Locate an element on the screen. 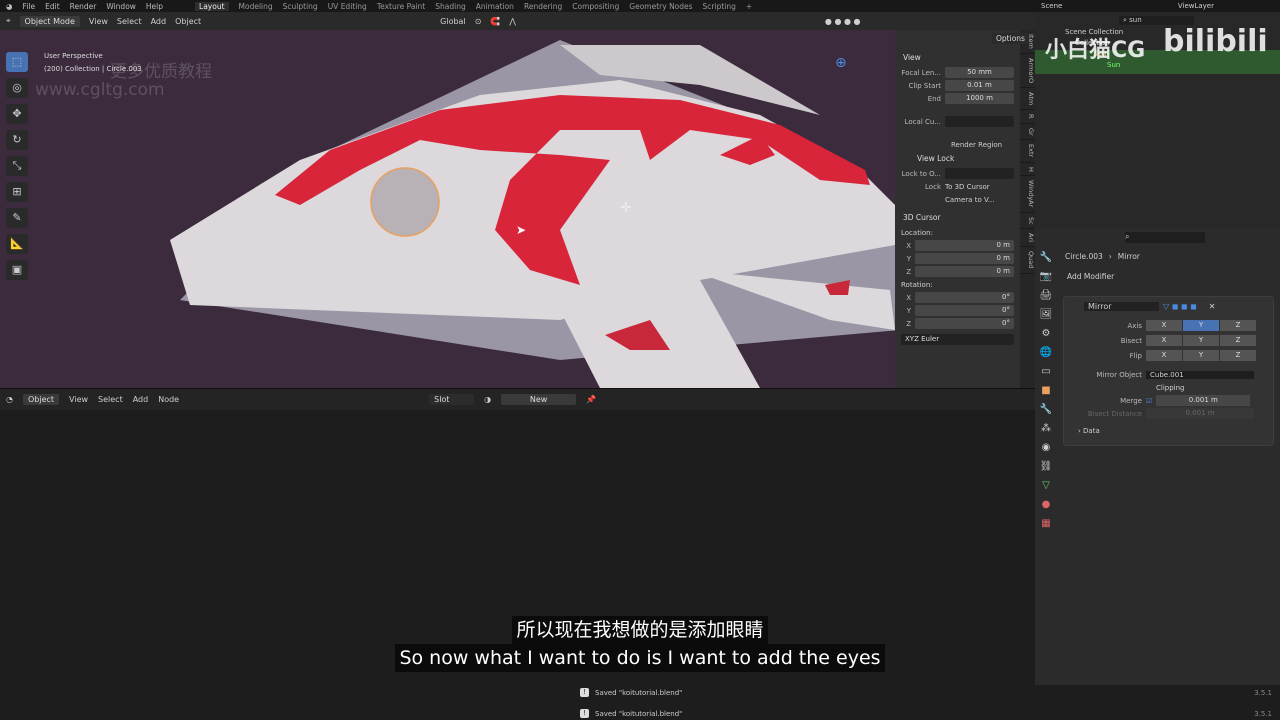 The width and height of the screenshot is (1280, 720). node-menu-node: Node is located at coordinates (168, 399).